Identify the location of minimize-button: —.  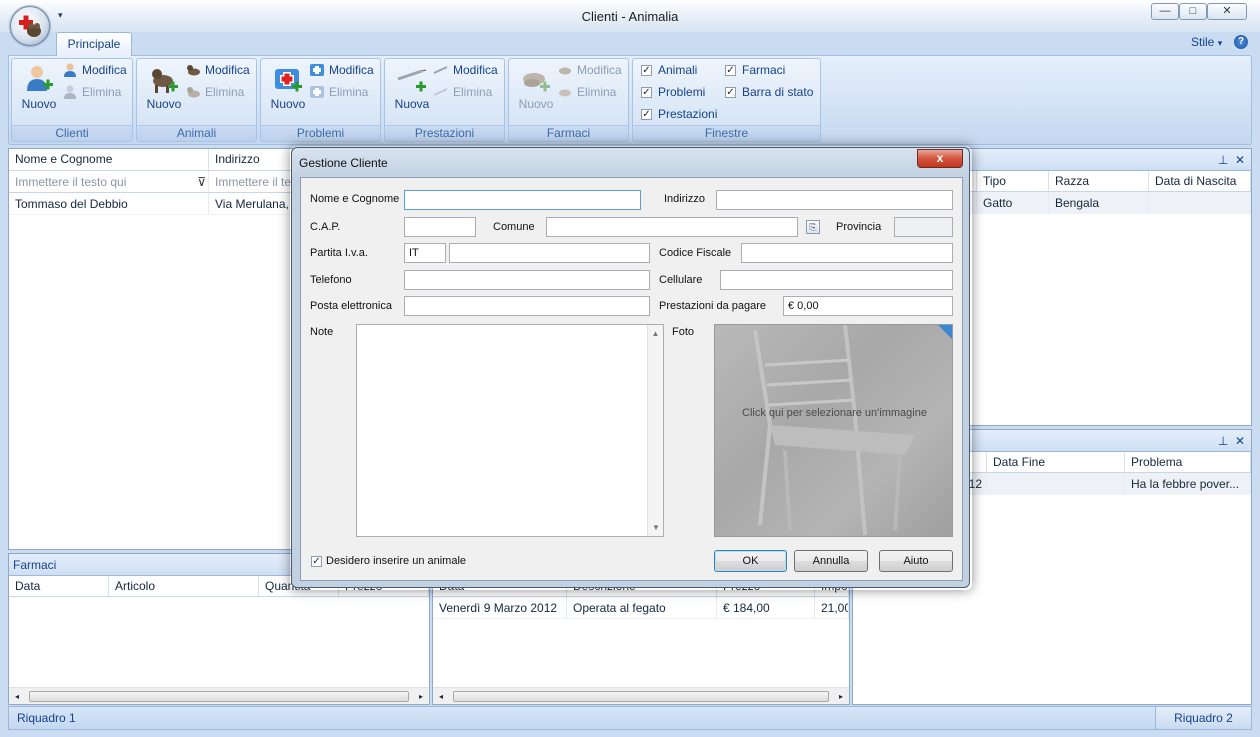
(1165, 11).